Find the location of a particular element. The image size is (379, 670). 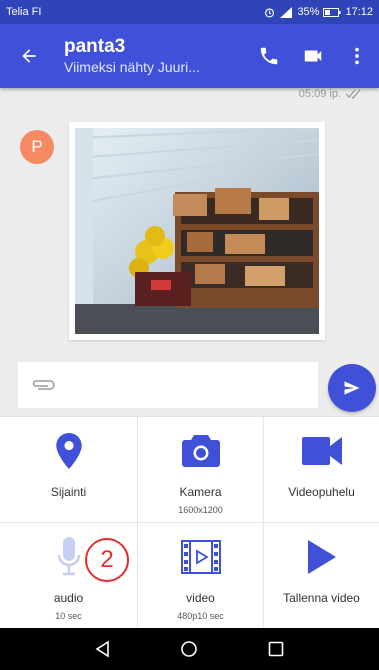

voice-call-button is located at coordinates (269, 56).